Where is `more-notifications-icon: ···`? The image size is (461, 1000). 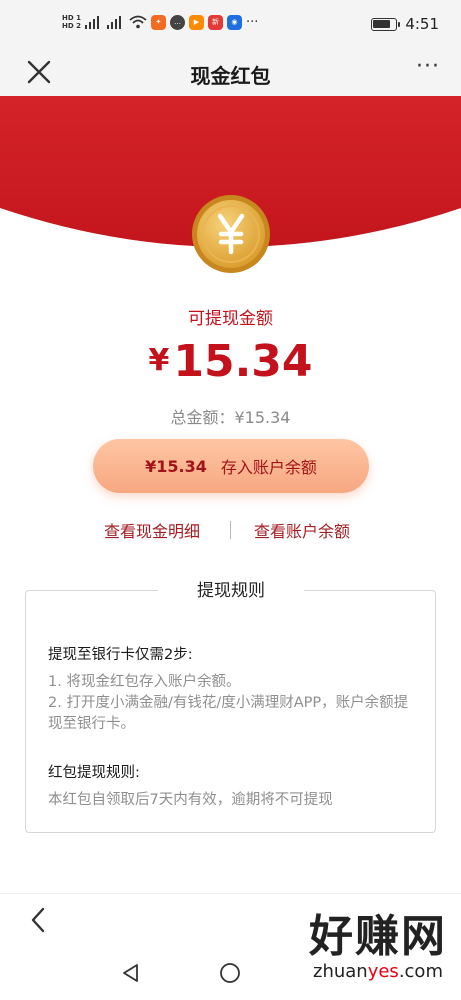 more-notifications-icon: ··· is located at coordinates (252, 22).